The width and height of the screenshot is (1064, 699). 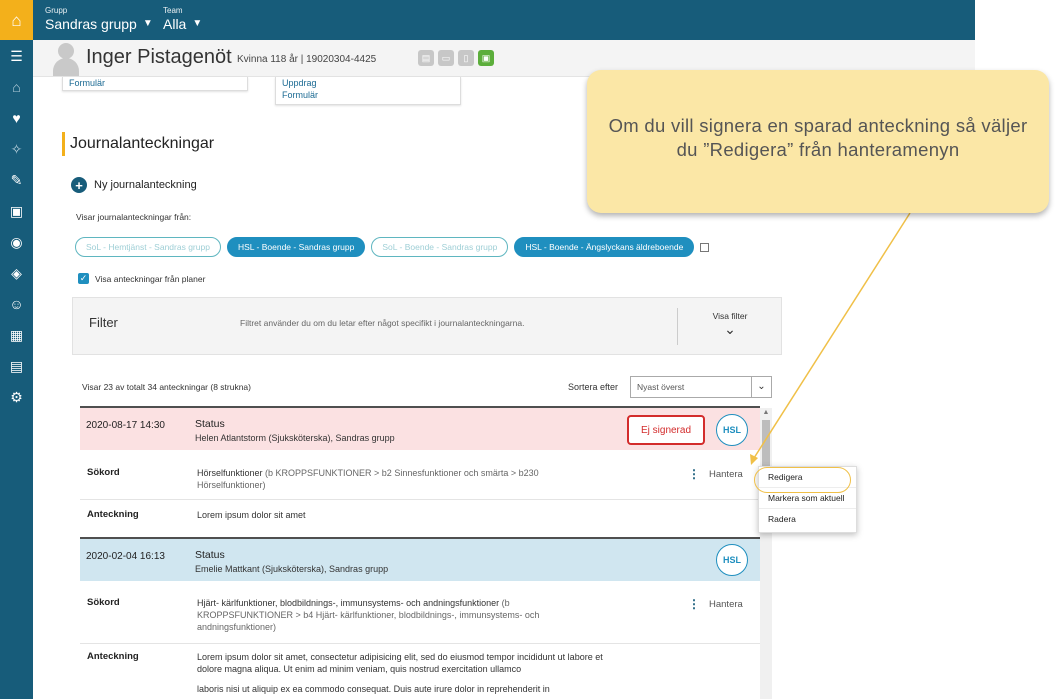 I want to click on card-2: Uppdrag Formulär, so click(x=368, y=91).